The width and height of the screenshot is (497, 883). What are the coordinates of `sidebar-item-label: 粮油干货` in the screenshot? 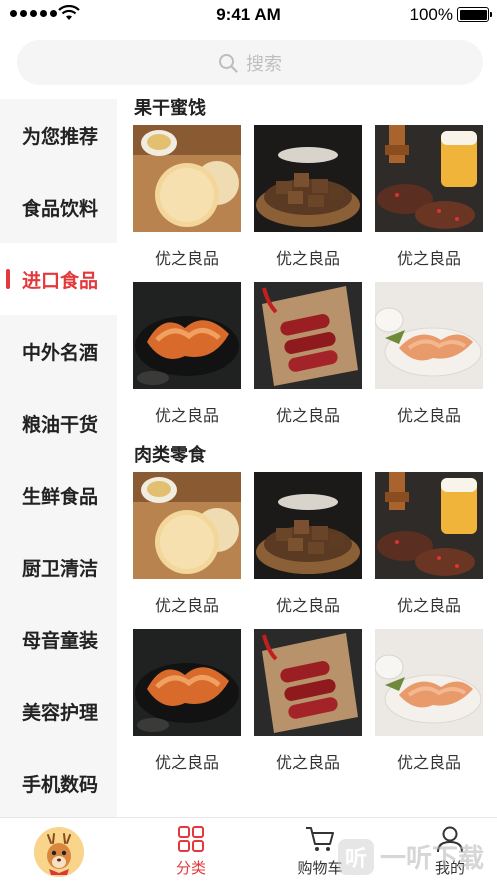 It's located at (60, 425).